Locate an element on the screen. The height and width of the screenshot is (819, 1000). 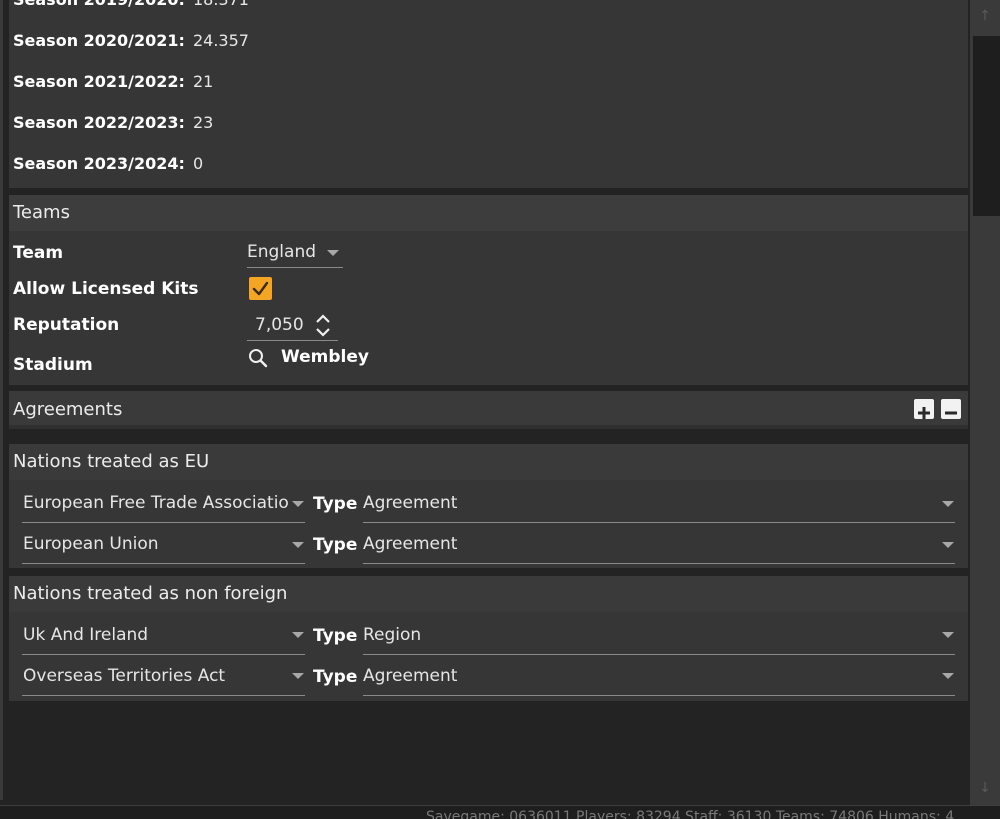
nation-value: Uk And Ireland is located at coordinates (86, 635).